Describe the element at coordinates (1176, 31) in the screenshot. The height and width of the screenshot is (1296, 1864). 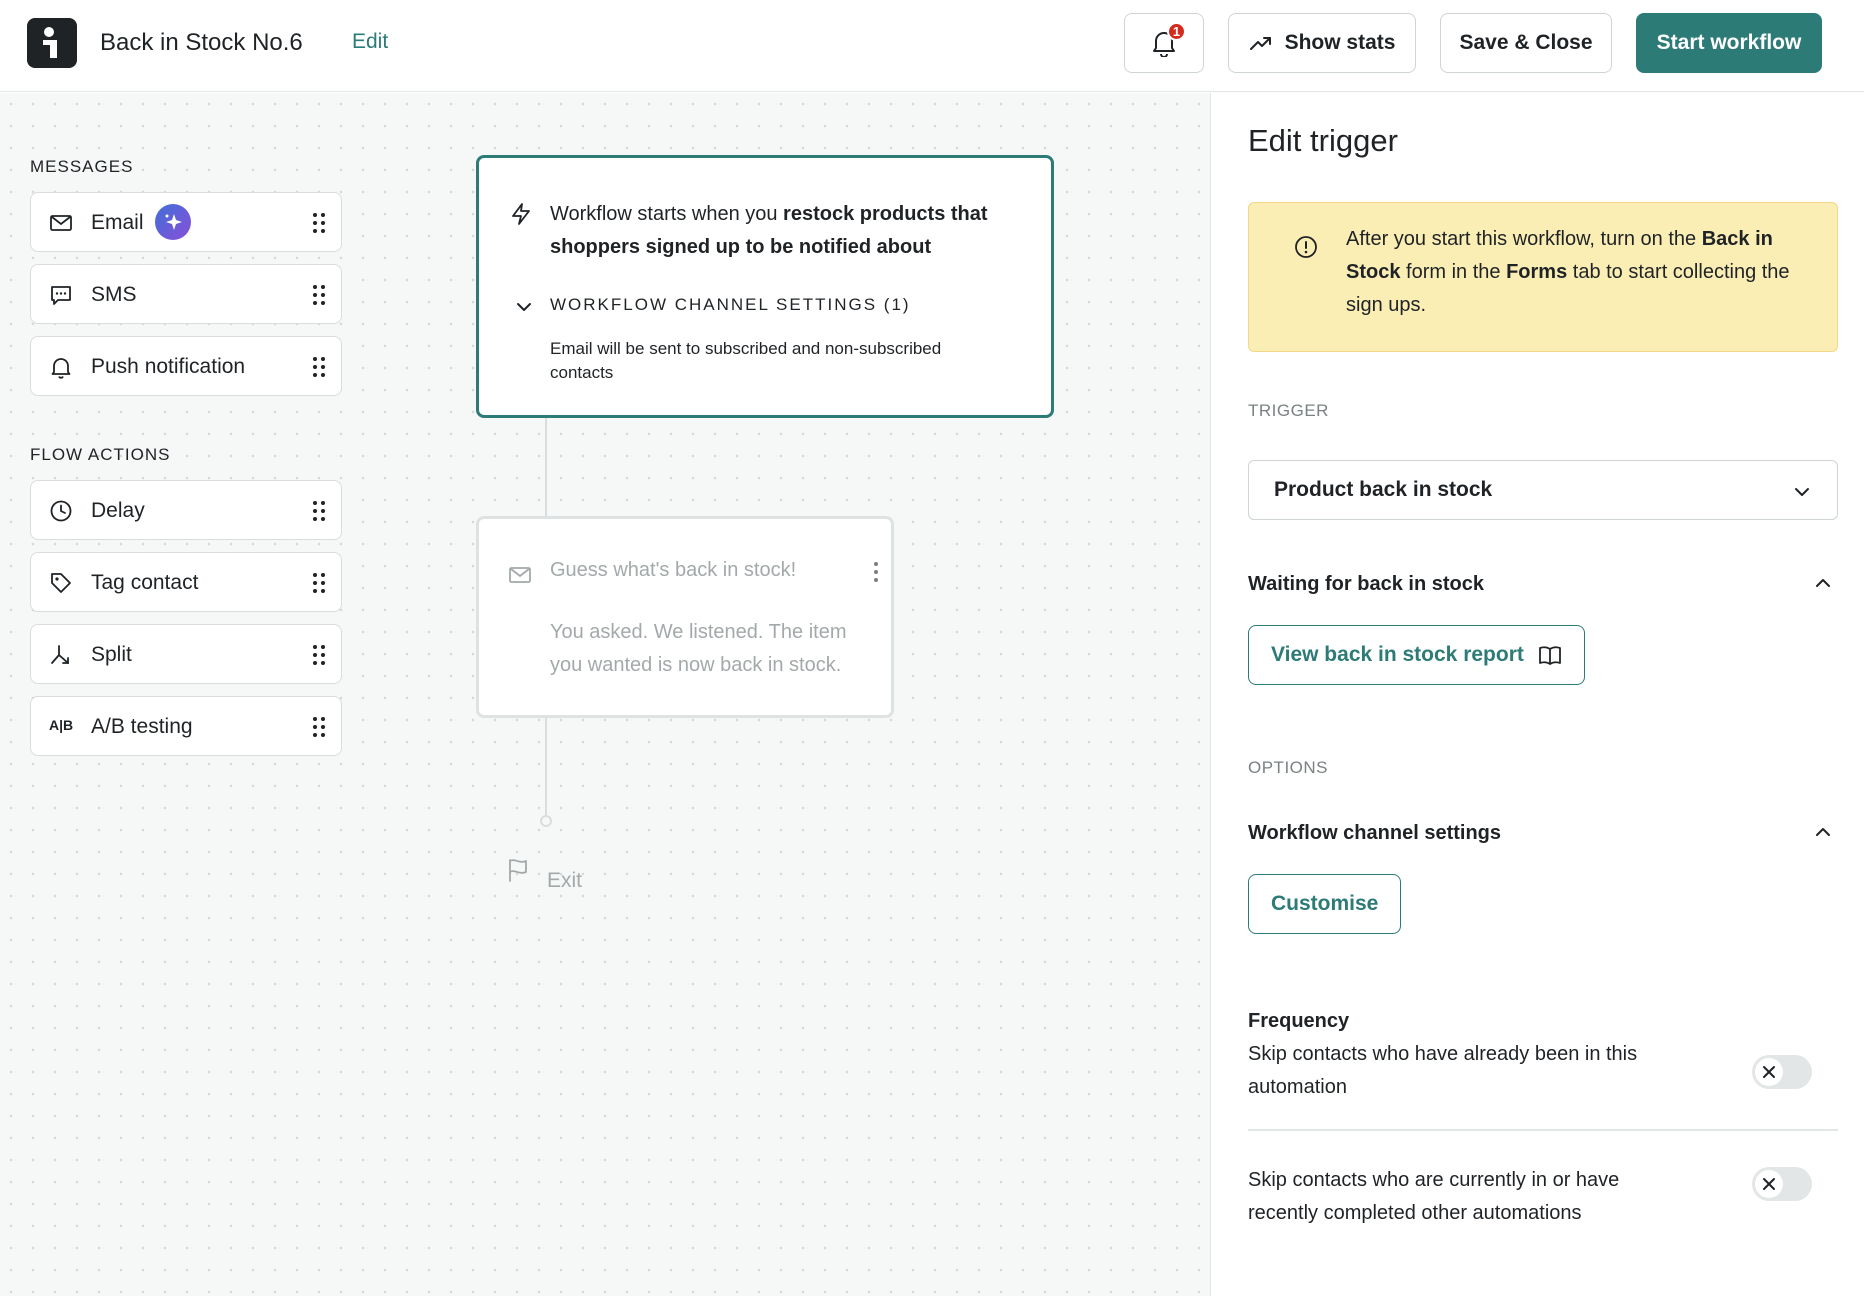
I see `notification-badge: 1` at that location.